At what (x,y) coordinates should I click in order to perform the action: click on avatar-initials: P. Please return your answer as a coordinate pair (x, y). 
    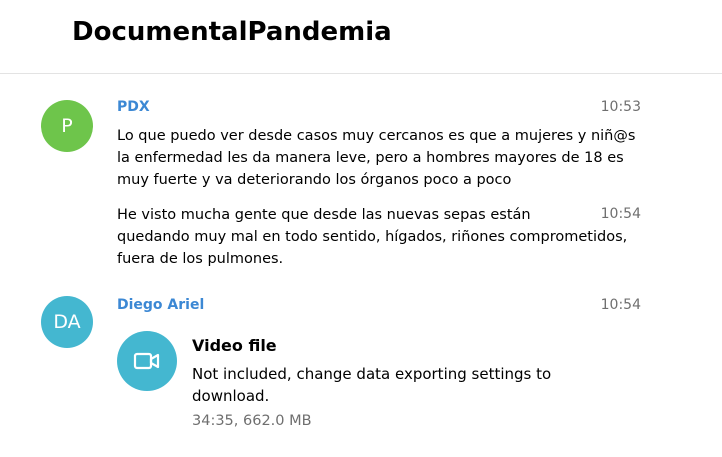
    Looking at the image, I should click on (67, 126).